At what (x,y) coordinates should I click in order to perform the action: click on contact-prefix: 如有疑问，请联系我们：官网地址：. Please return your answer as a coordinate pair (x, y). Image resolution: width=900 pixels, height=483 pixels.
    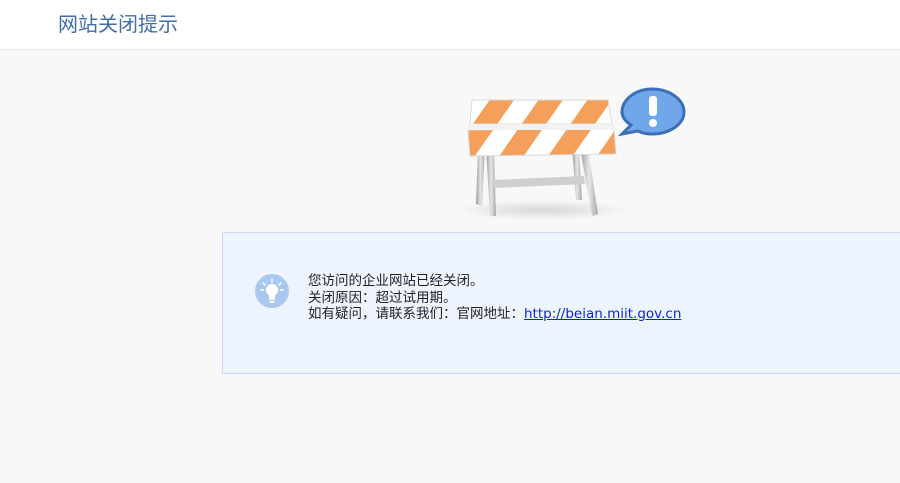
    Looking at the image, I should click on (416, 314).